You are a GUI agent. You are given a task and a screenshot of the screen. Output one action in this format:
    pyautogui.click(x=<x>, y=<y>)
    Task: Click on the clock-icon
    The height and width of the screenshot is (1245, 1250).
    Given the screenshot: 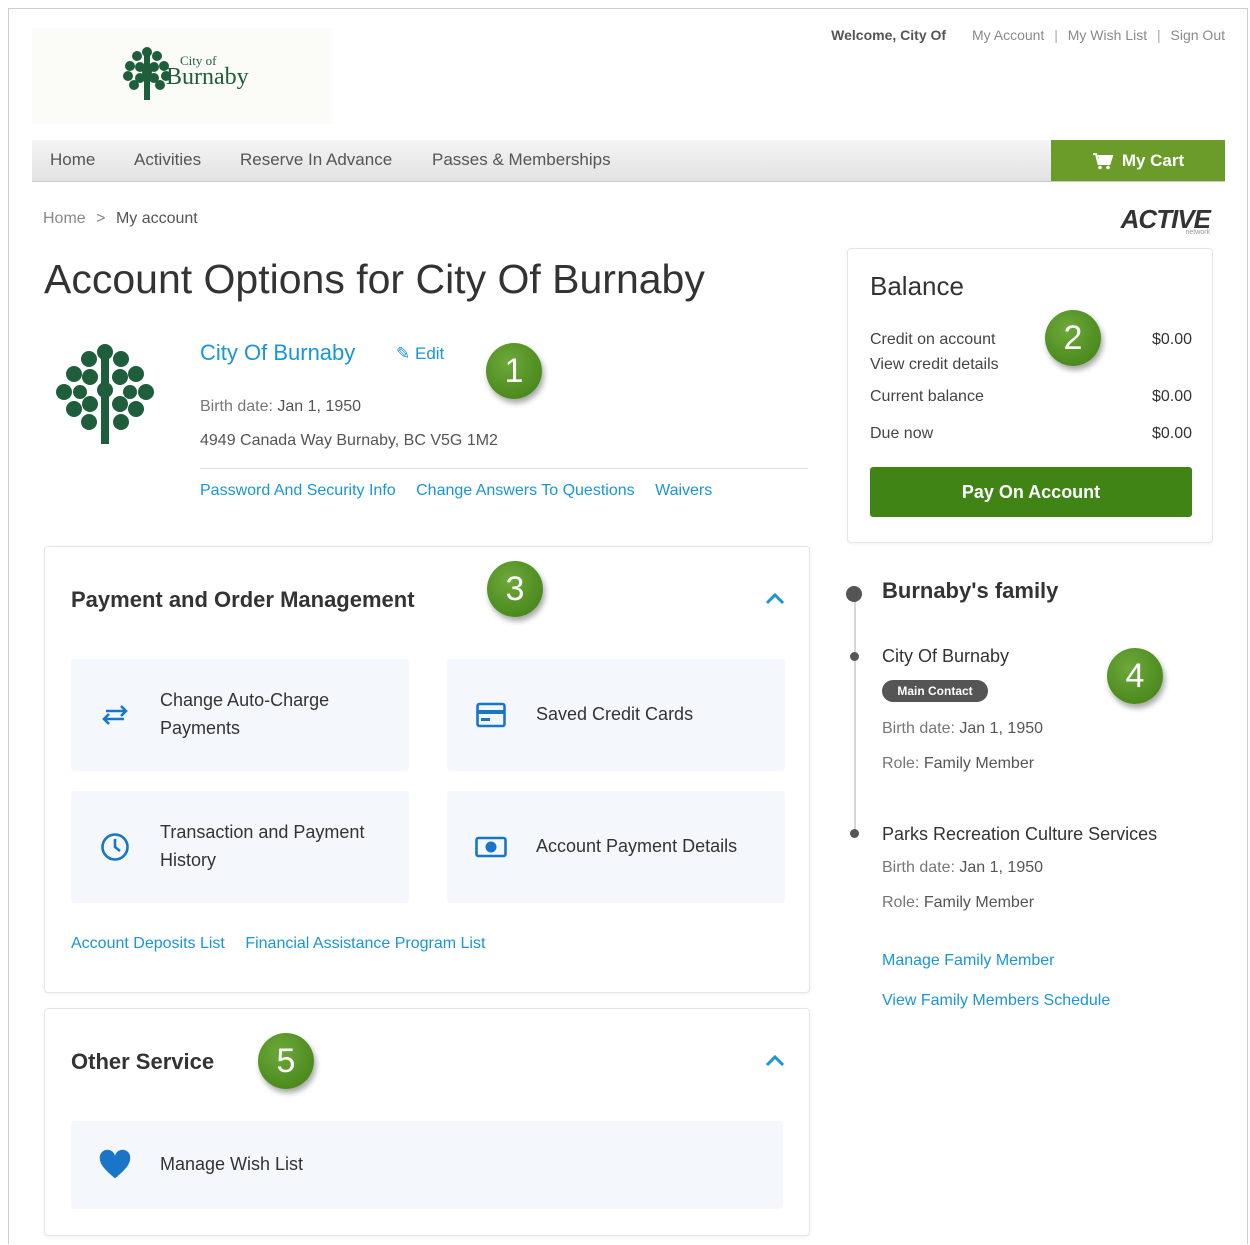 What is the action you would take?
    pyautogui.click(x=115, y=847)
    